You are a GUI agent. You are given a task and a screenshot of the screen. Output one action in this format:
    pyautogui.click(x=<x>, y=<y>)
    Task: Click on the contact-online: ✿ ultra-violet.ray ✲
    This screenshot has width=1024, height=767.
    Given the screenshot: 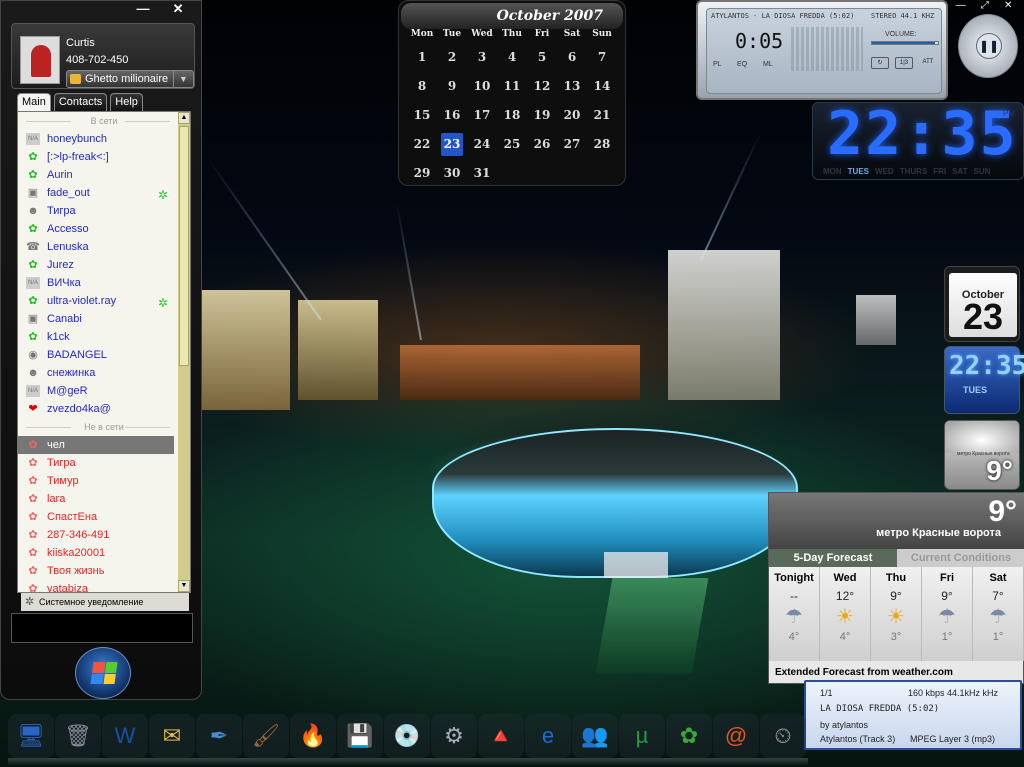 What is the action you would take?
    pyautogui.click(x=104, y=301)
    